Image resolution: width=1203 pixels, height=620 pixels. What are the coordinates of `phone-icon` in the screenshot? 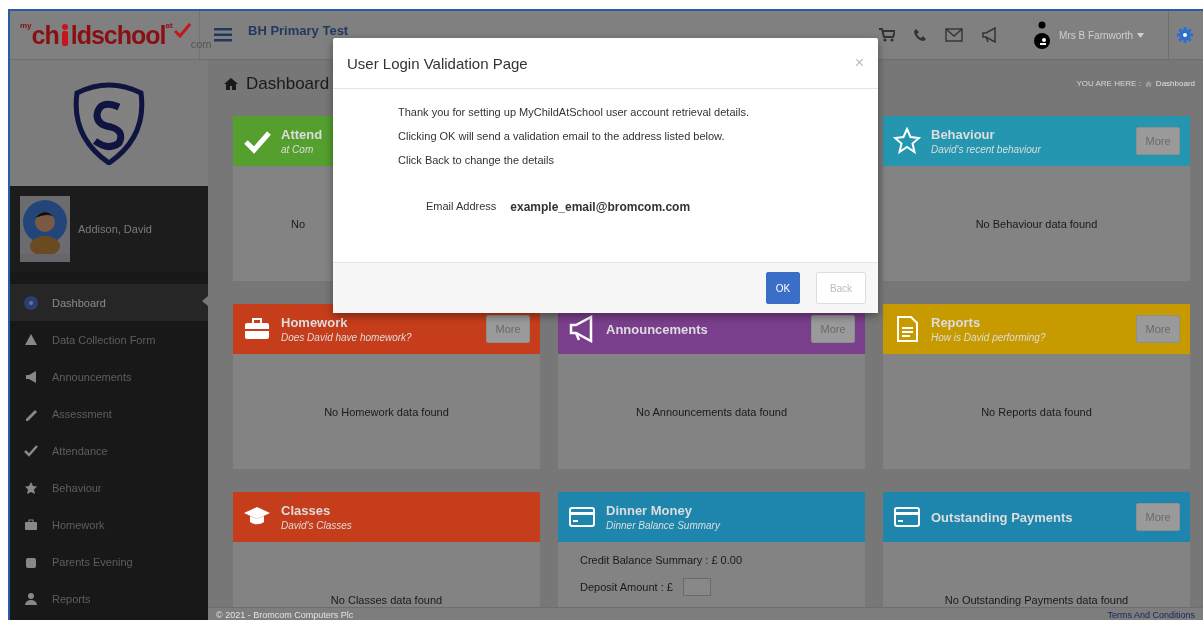 It's located at (920, 35).